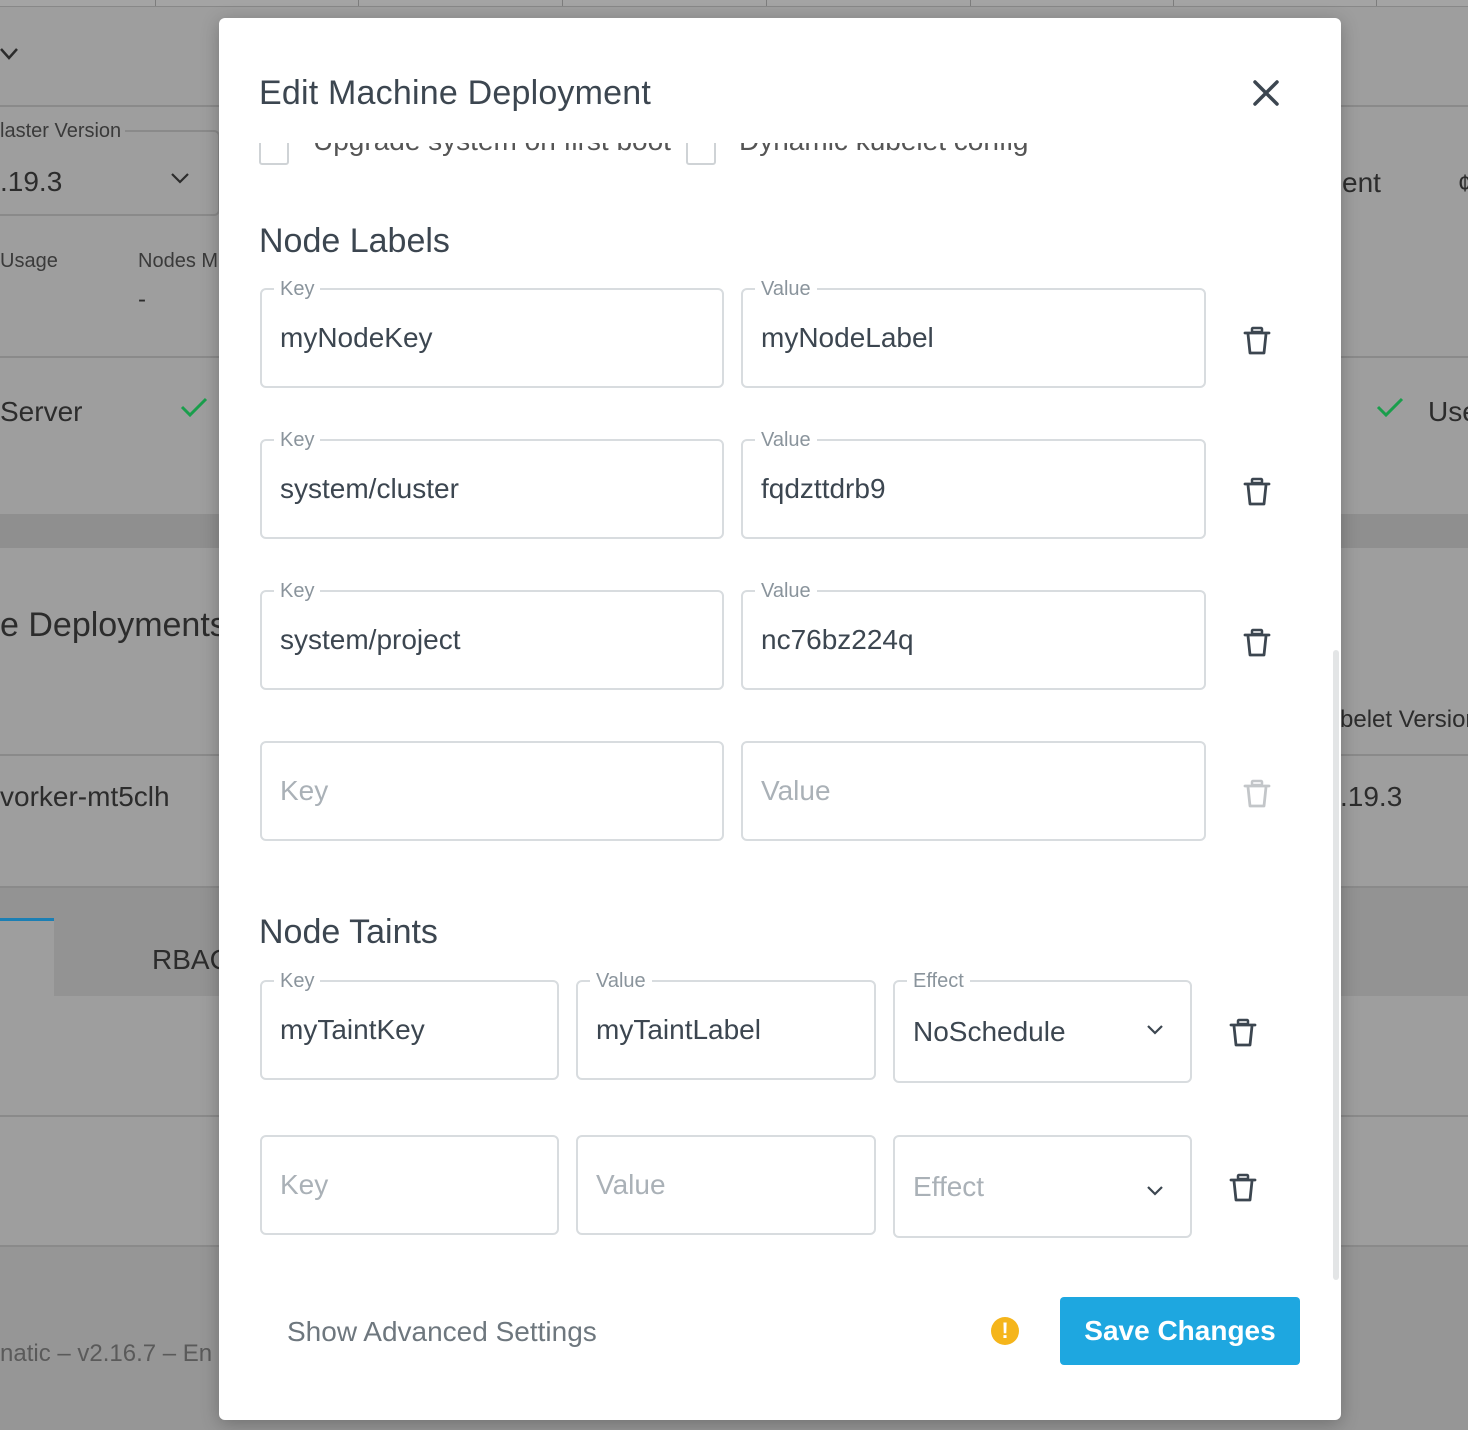  Describe the element at coordinates (113, 625) in the screenshot. I see `deployments-title: e Deployments` at that location.